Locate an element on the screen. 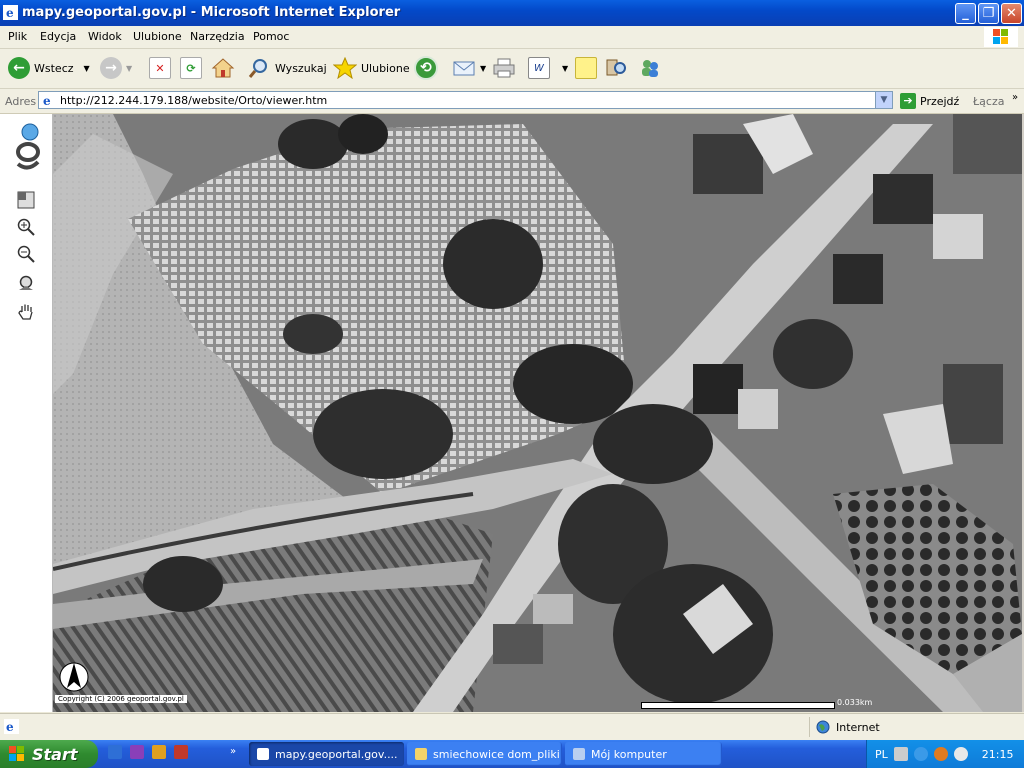 This screenshot has width=1024, height=768. research-button is located at coordinates (616, 68).